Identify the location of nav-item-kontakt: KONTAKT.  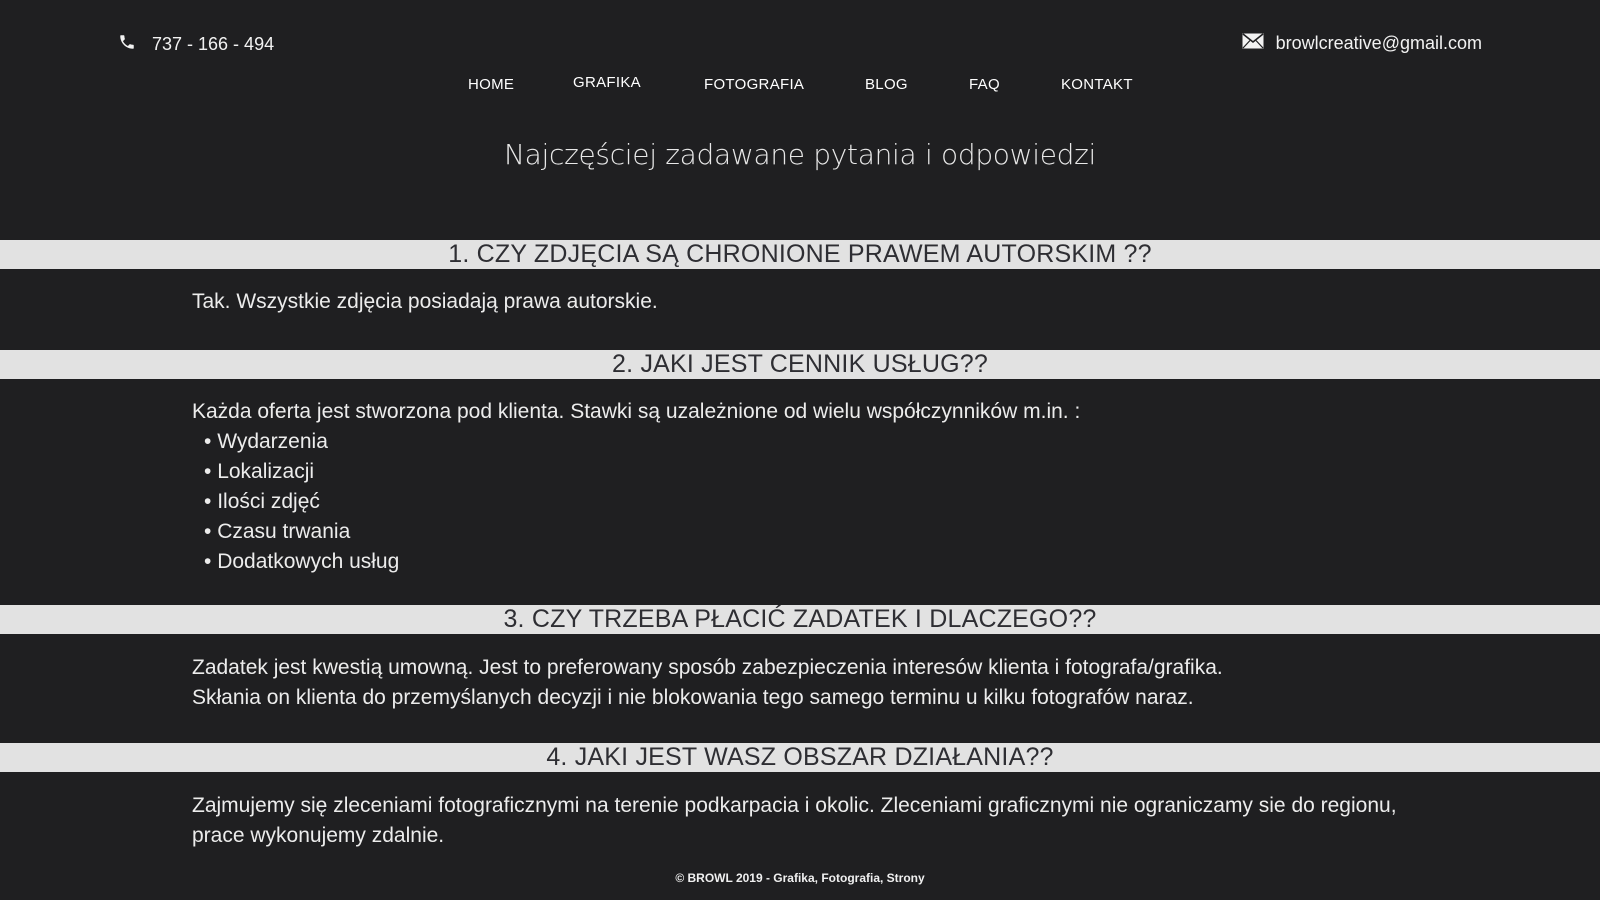
(1097, 84).